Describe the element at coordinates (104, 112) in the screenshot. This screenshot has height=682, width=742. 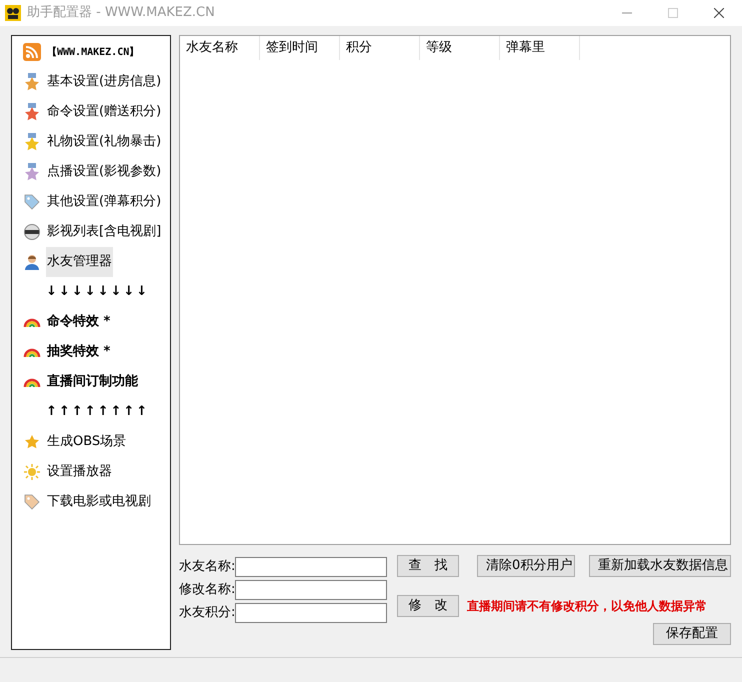
I see `sidebar-item: 命令设置(赠送积分)` at that location.